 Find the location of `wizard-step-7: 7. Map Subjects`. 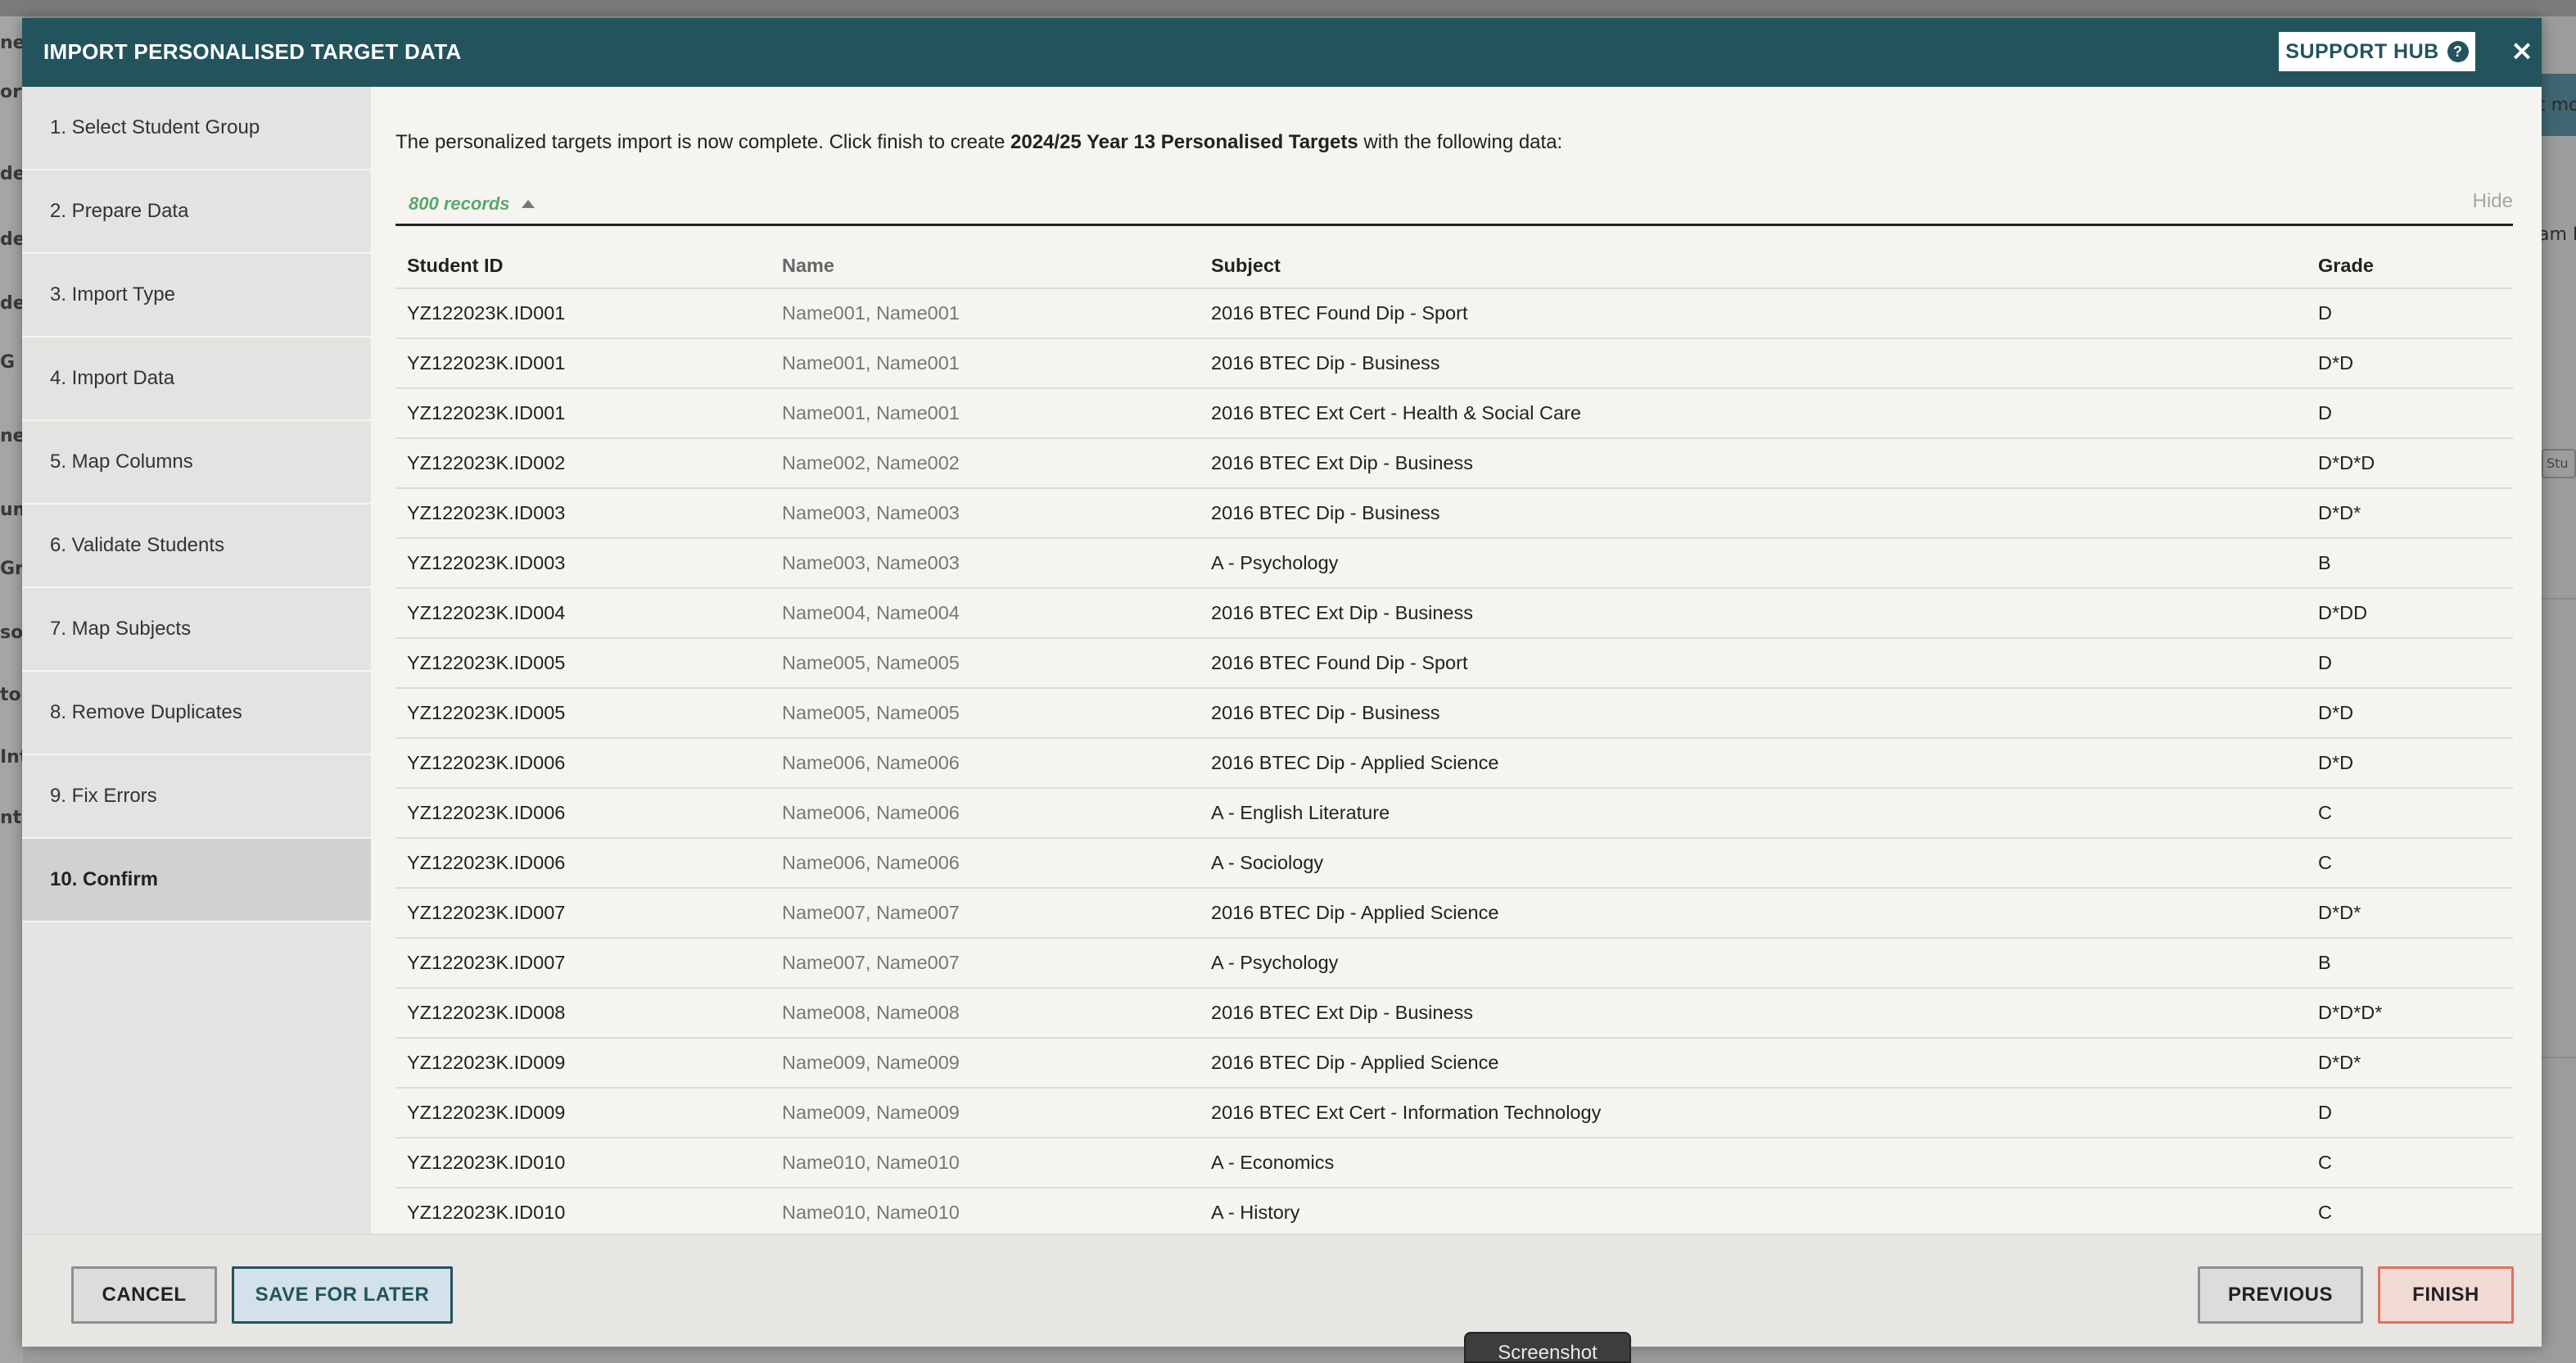

wizard-step-7: 7. Map Subjects is located at coordinates (196, 630).